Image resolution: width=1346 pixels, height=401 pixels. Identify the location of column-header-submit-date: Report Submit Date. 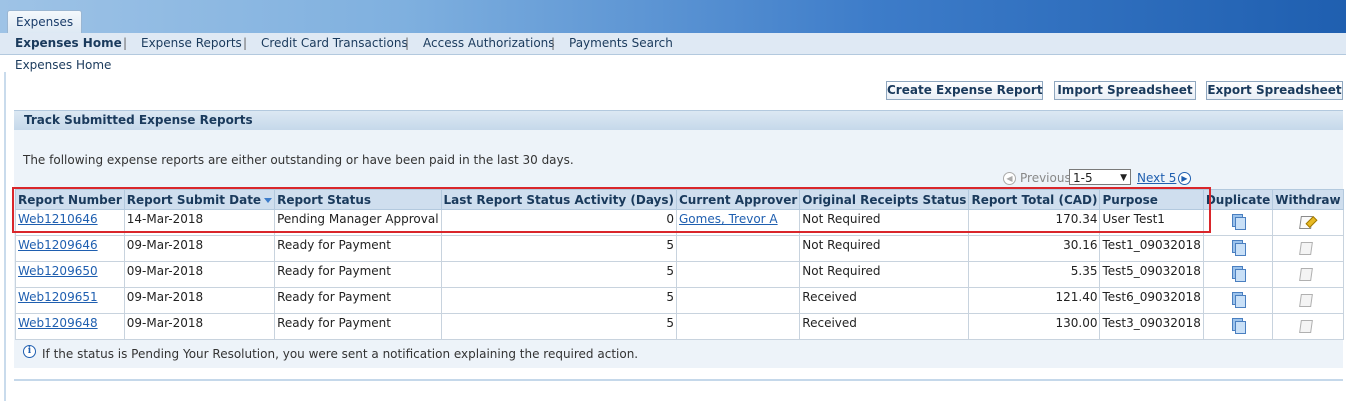
(199, 199).